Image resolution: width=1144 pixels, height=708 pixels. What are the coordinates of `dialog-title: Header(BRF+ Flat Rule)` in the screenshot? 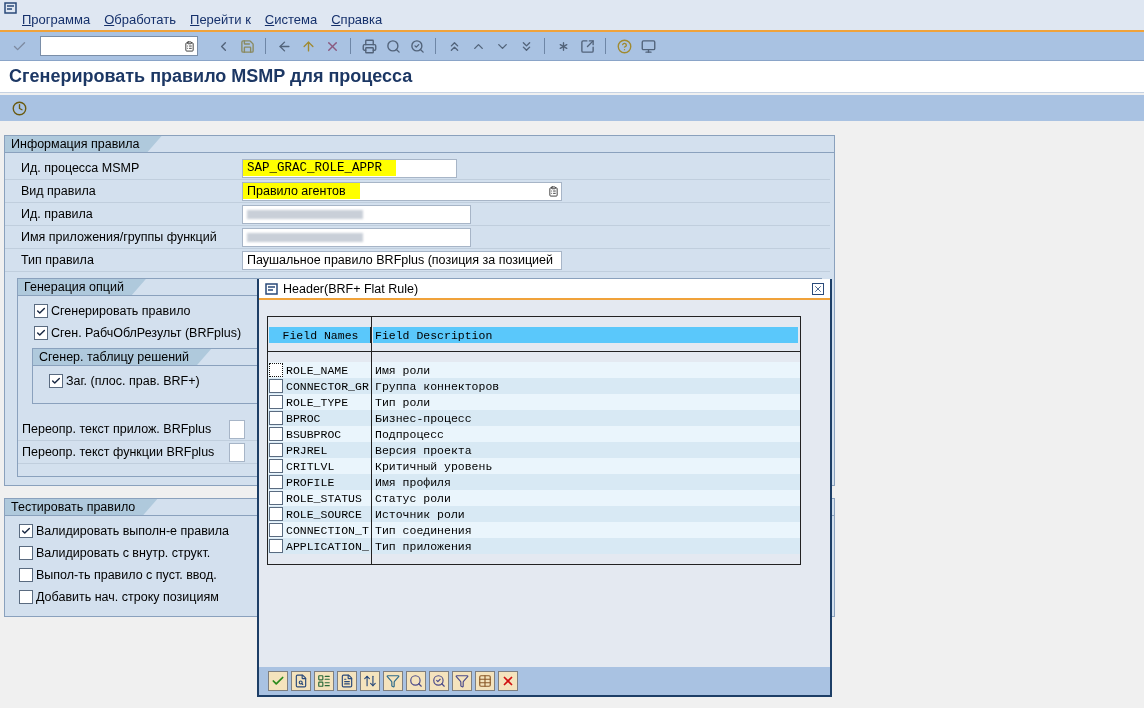 It's located at (351, 288).